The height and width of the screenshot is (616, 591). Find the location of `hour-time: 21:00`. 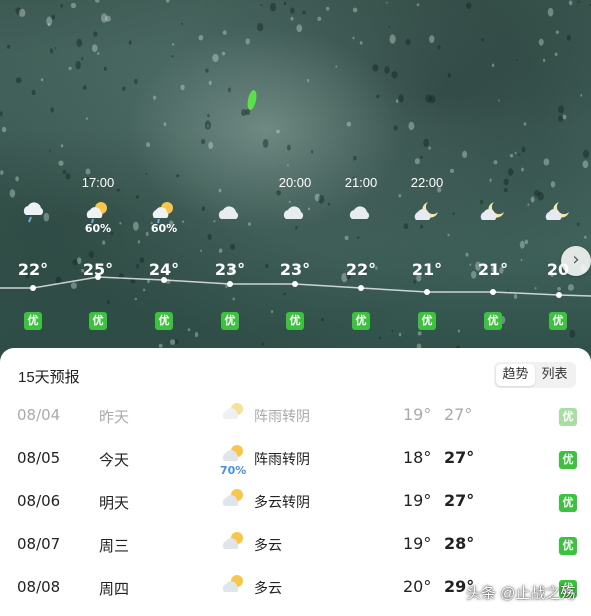

hour-time: 21:00 is located at coordinates (361, 182).